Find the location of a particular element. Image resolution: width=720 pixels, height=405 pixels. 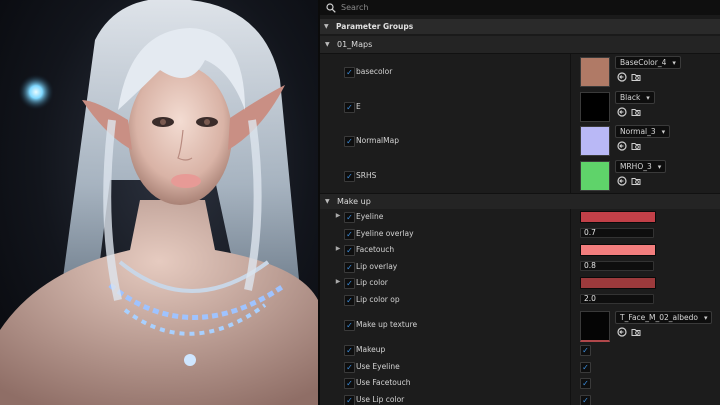

texture-name: T_Face_M_02_albedo is located at coordinates (659, 317).